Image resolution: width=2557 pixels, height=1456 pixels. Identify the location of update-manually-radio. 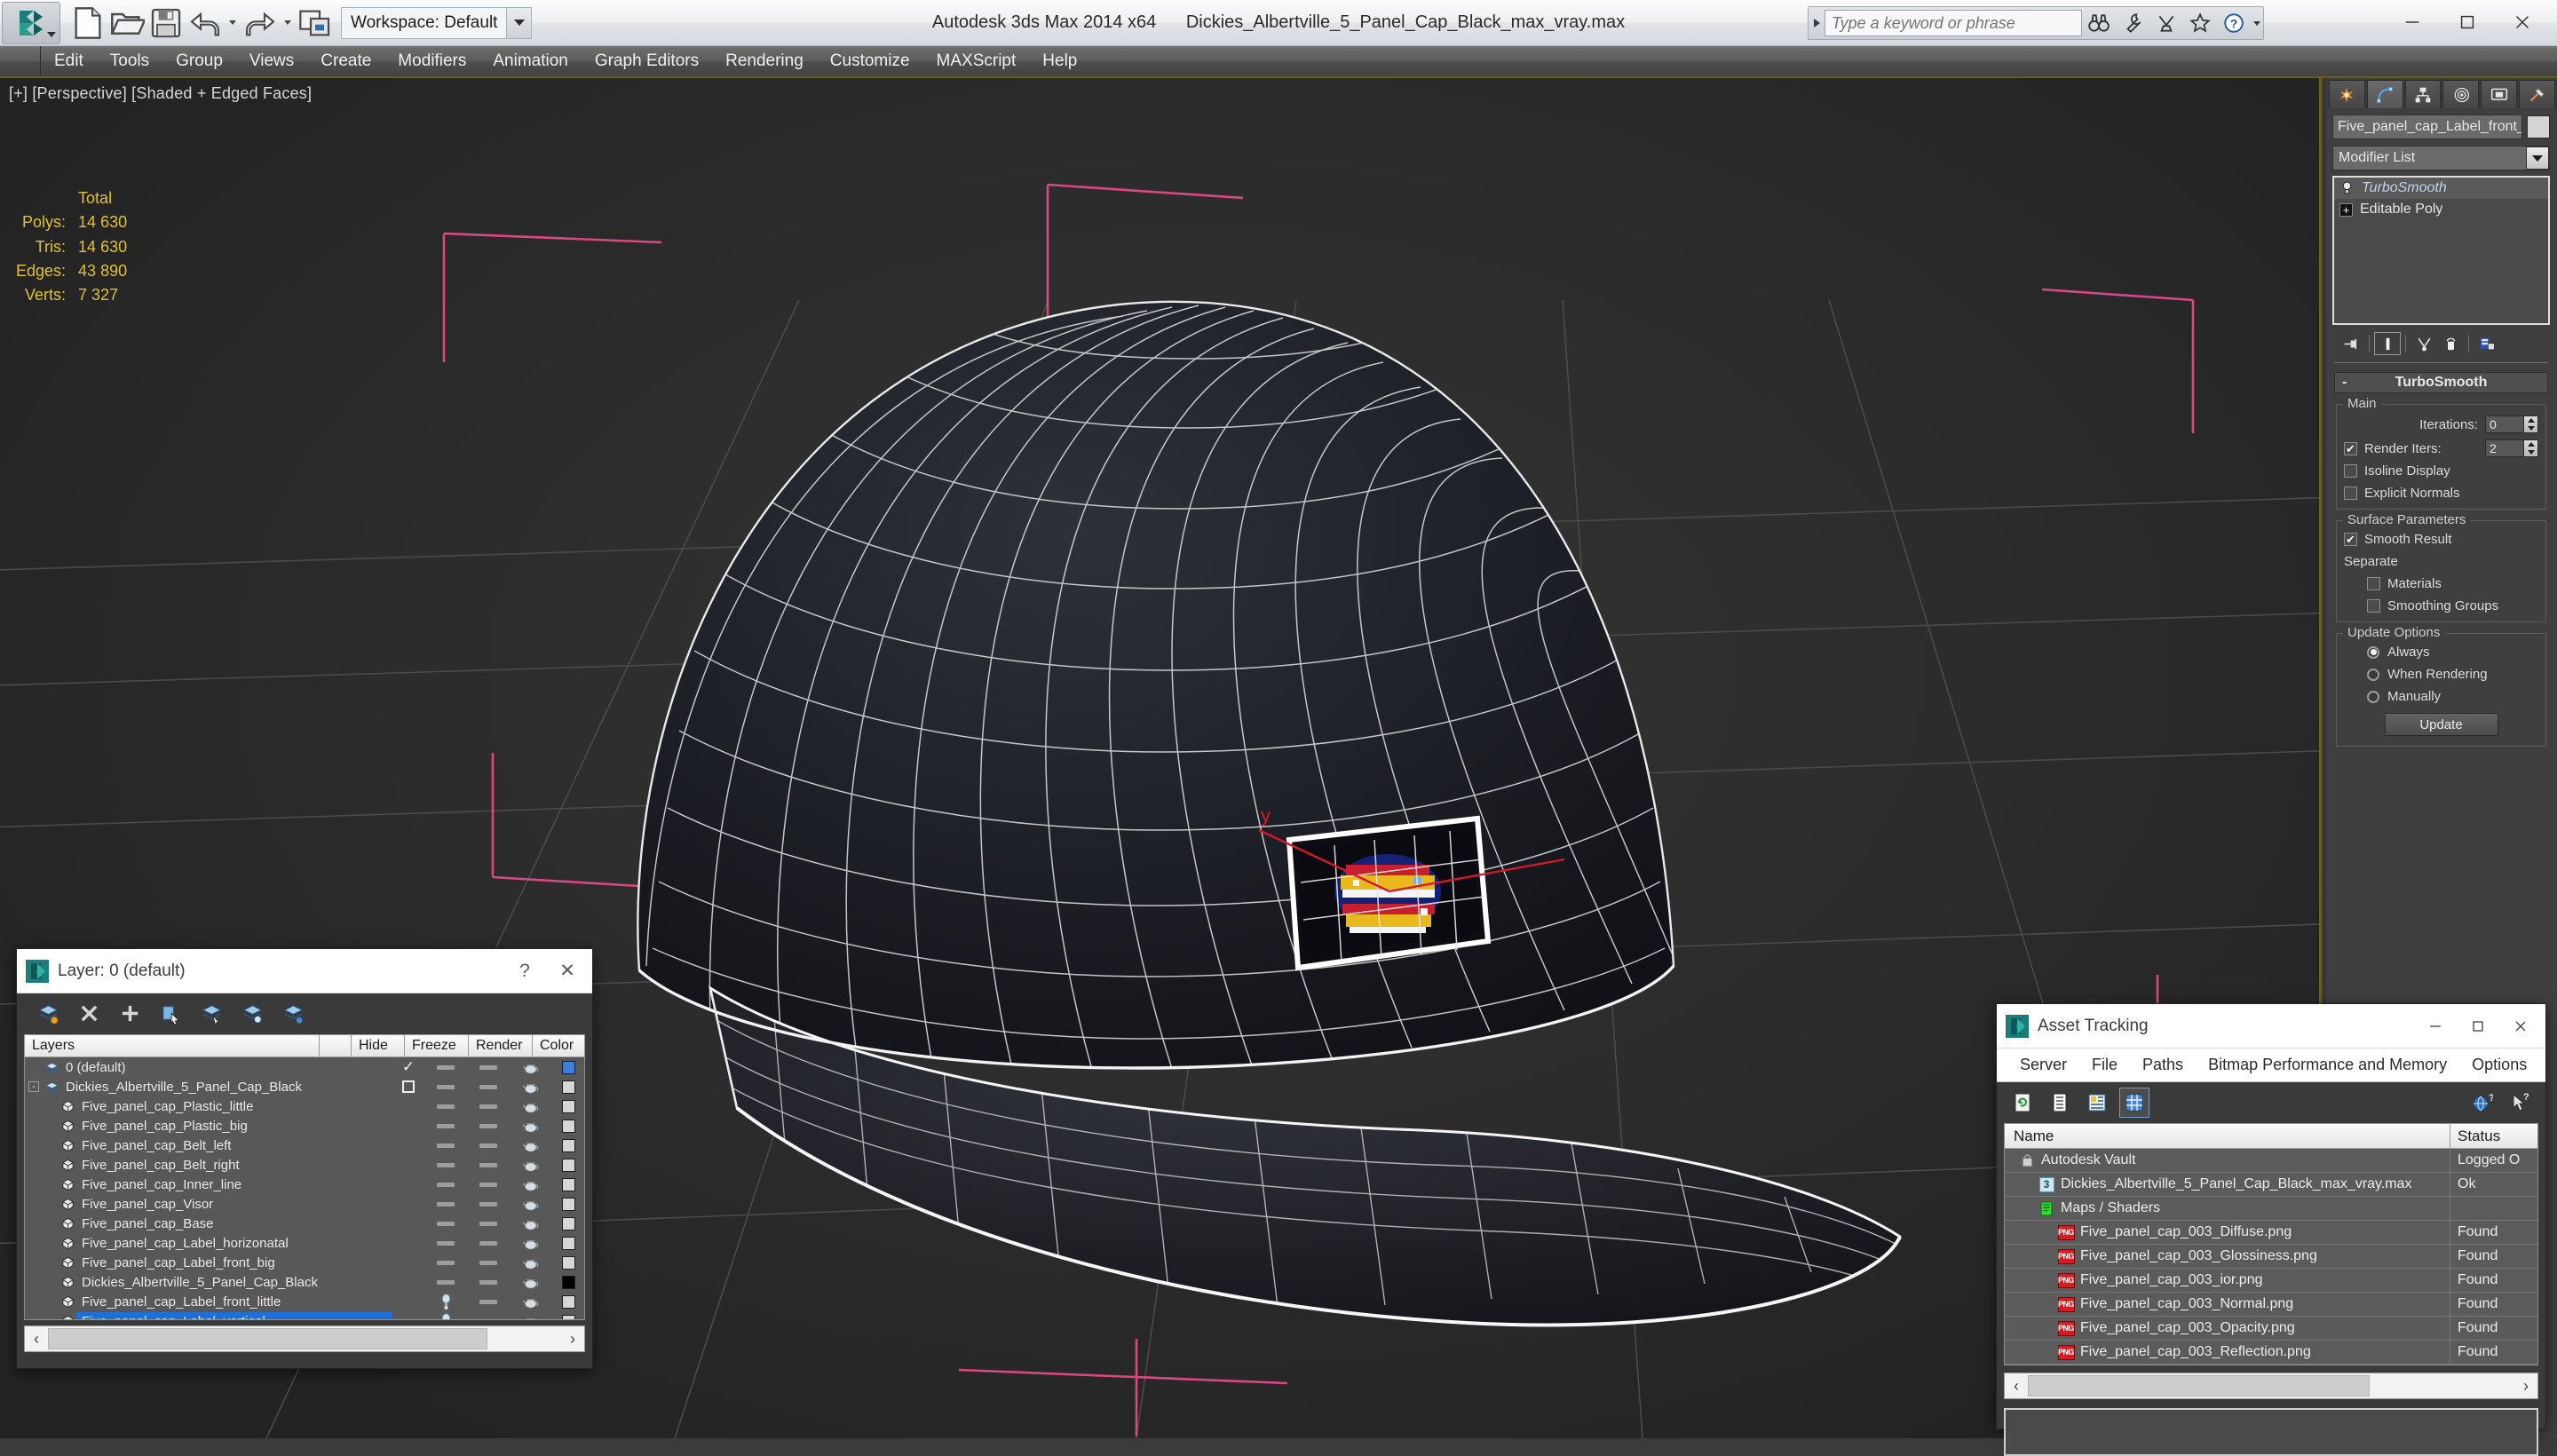
(2373, 696).